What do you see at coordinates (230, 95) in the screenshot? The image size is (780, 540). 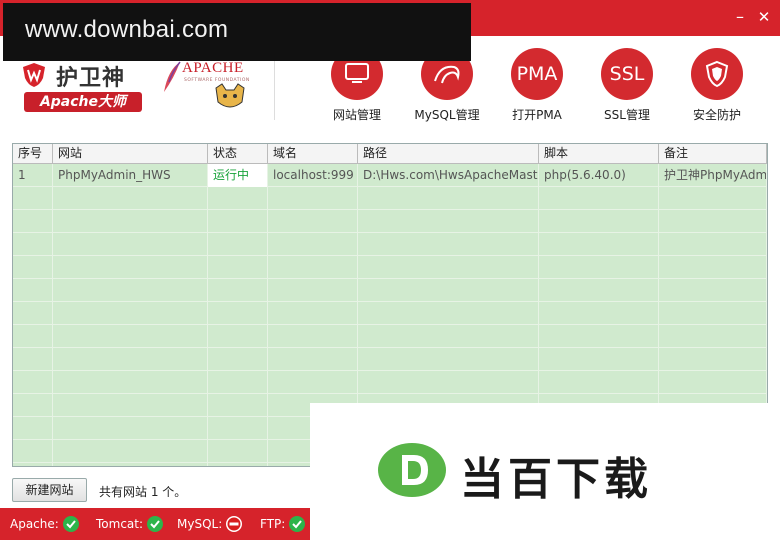 I see `tomcat-icon` at bounding box center [230, 95].